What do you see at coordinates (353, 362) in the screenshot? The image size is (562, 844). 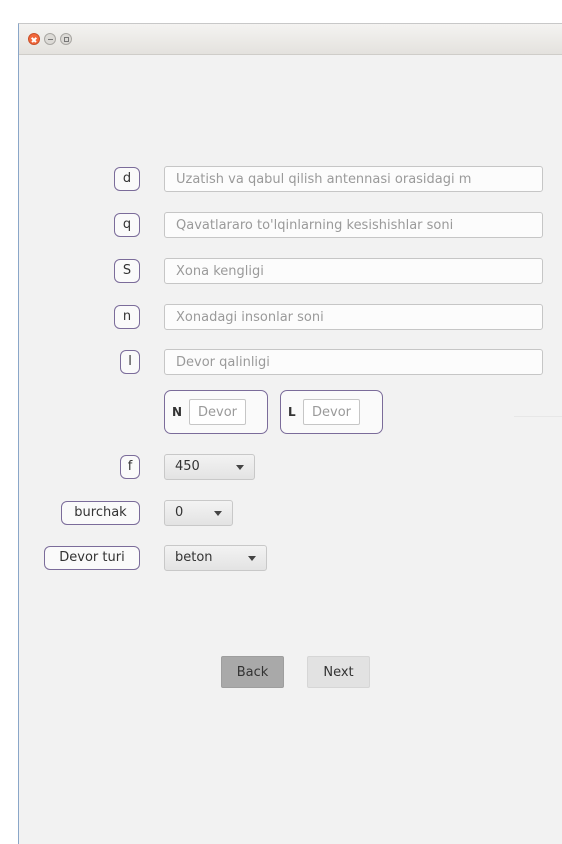 I see `wall-thickness-field` at bounding box center [353, 362].